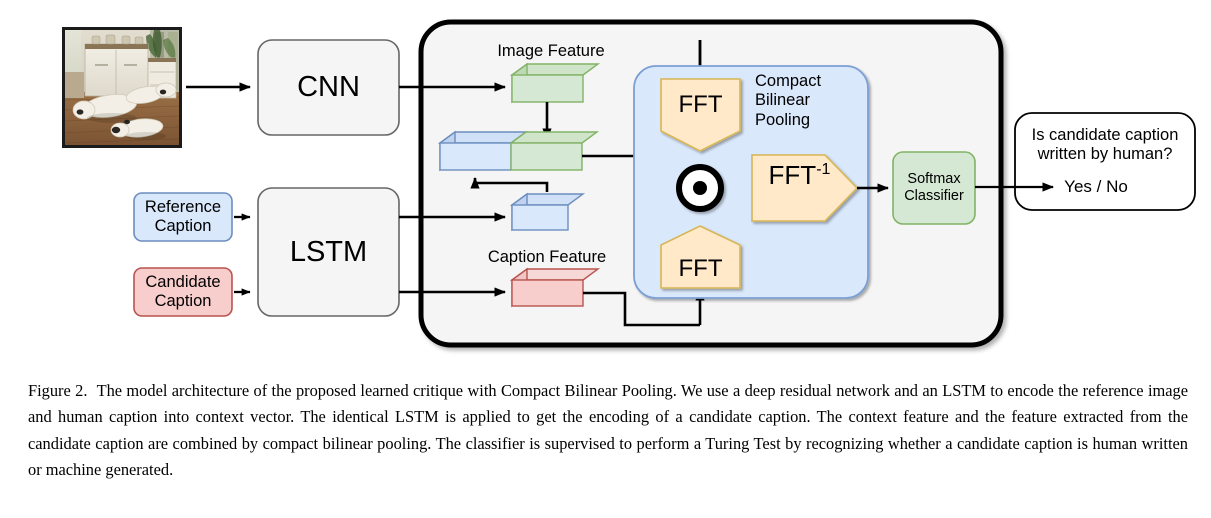 This screenshot has width=1211, height=518. I want to click on output-question-line2: written by human?, so click(1105, 154).